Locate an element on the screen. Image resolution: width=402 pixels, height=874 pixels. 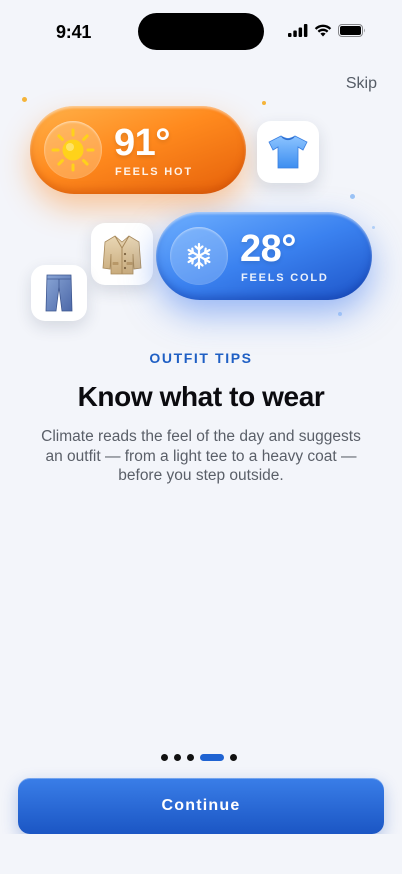
status-bar: 9:41 is located at coordinates (201, 31).